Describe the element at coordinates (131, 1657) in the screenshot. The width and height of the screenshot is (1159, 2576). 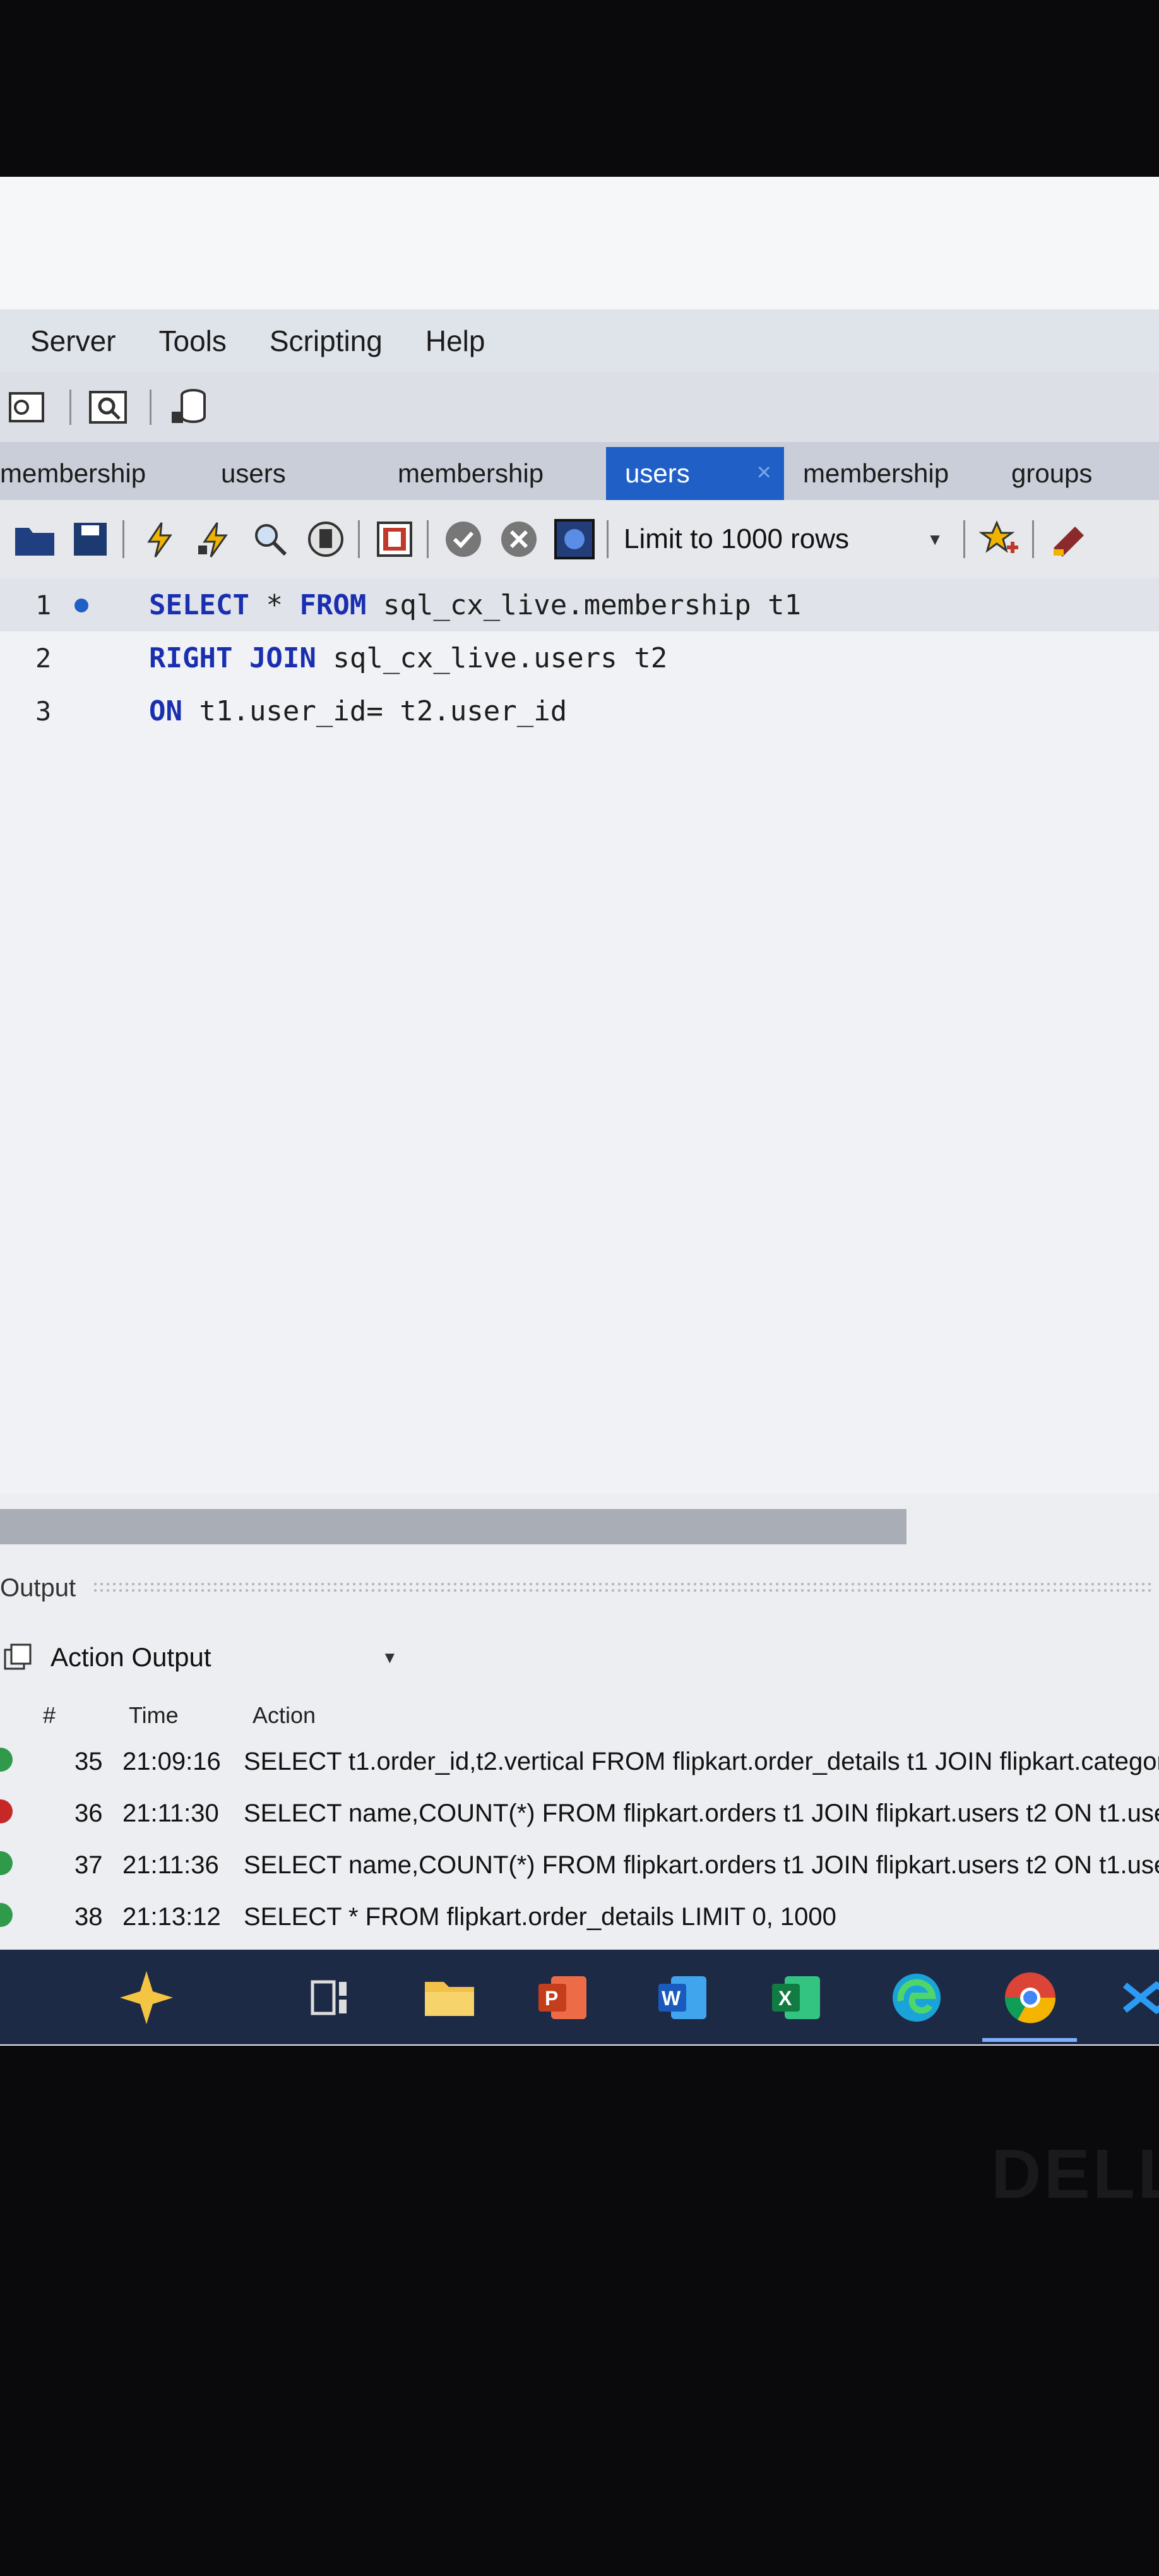
I see `output-type-select: Action Output` at that location.